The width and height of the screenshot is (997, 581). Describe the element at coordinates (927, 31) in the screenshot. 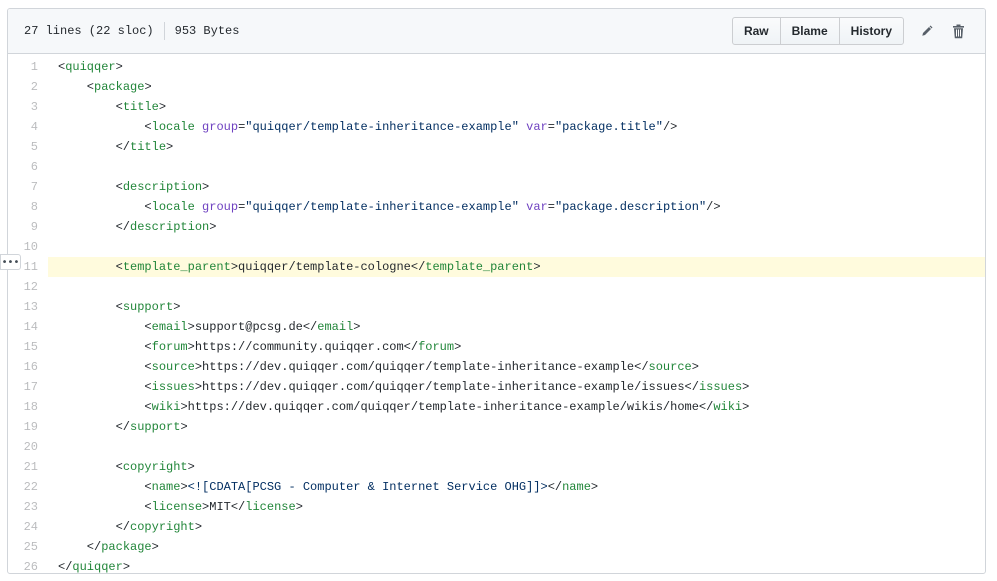

I see `pencil-icon` at that location.